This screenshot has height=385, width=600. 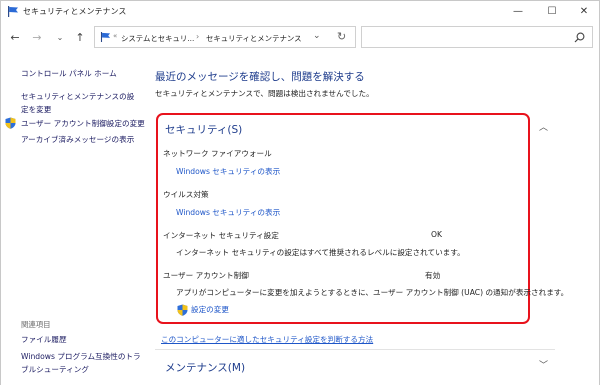 What do you see at coordinates (81, 363) in the screenshot?
I see `sidebar-item-compatibility-troubleshooter: Windows プログラム互換性のトラブルシューティング` at bounding box center [81, 363].